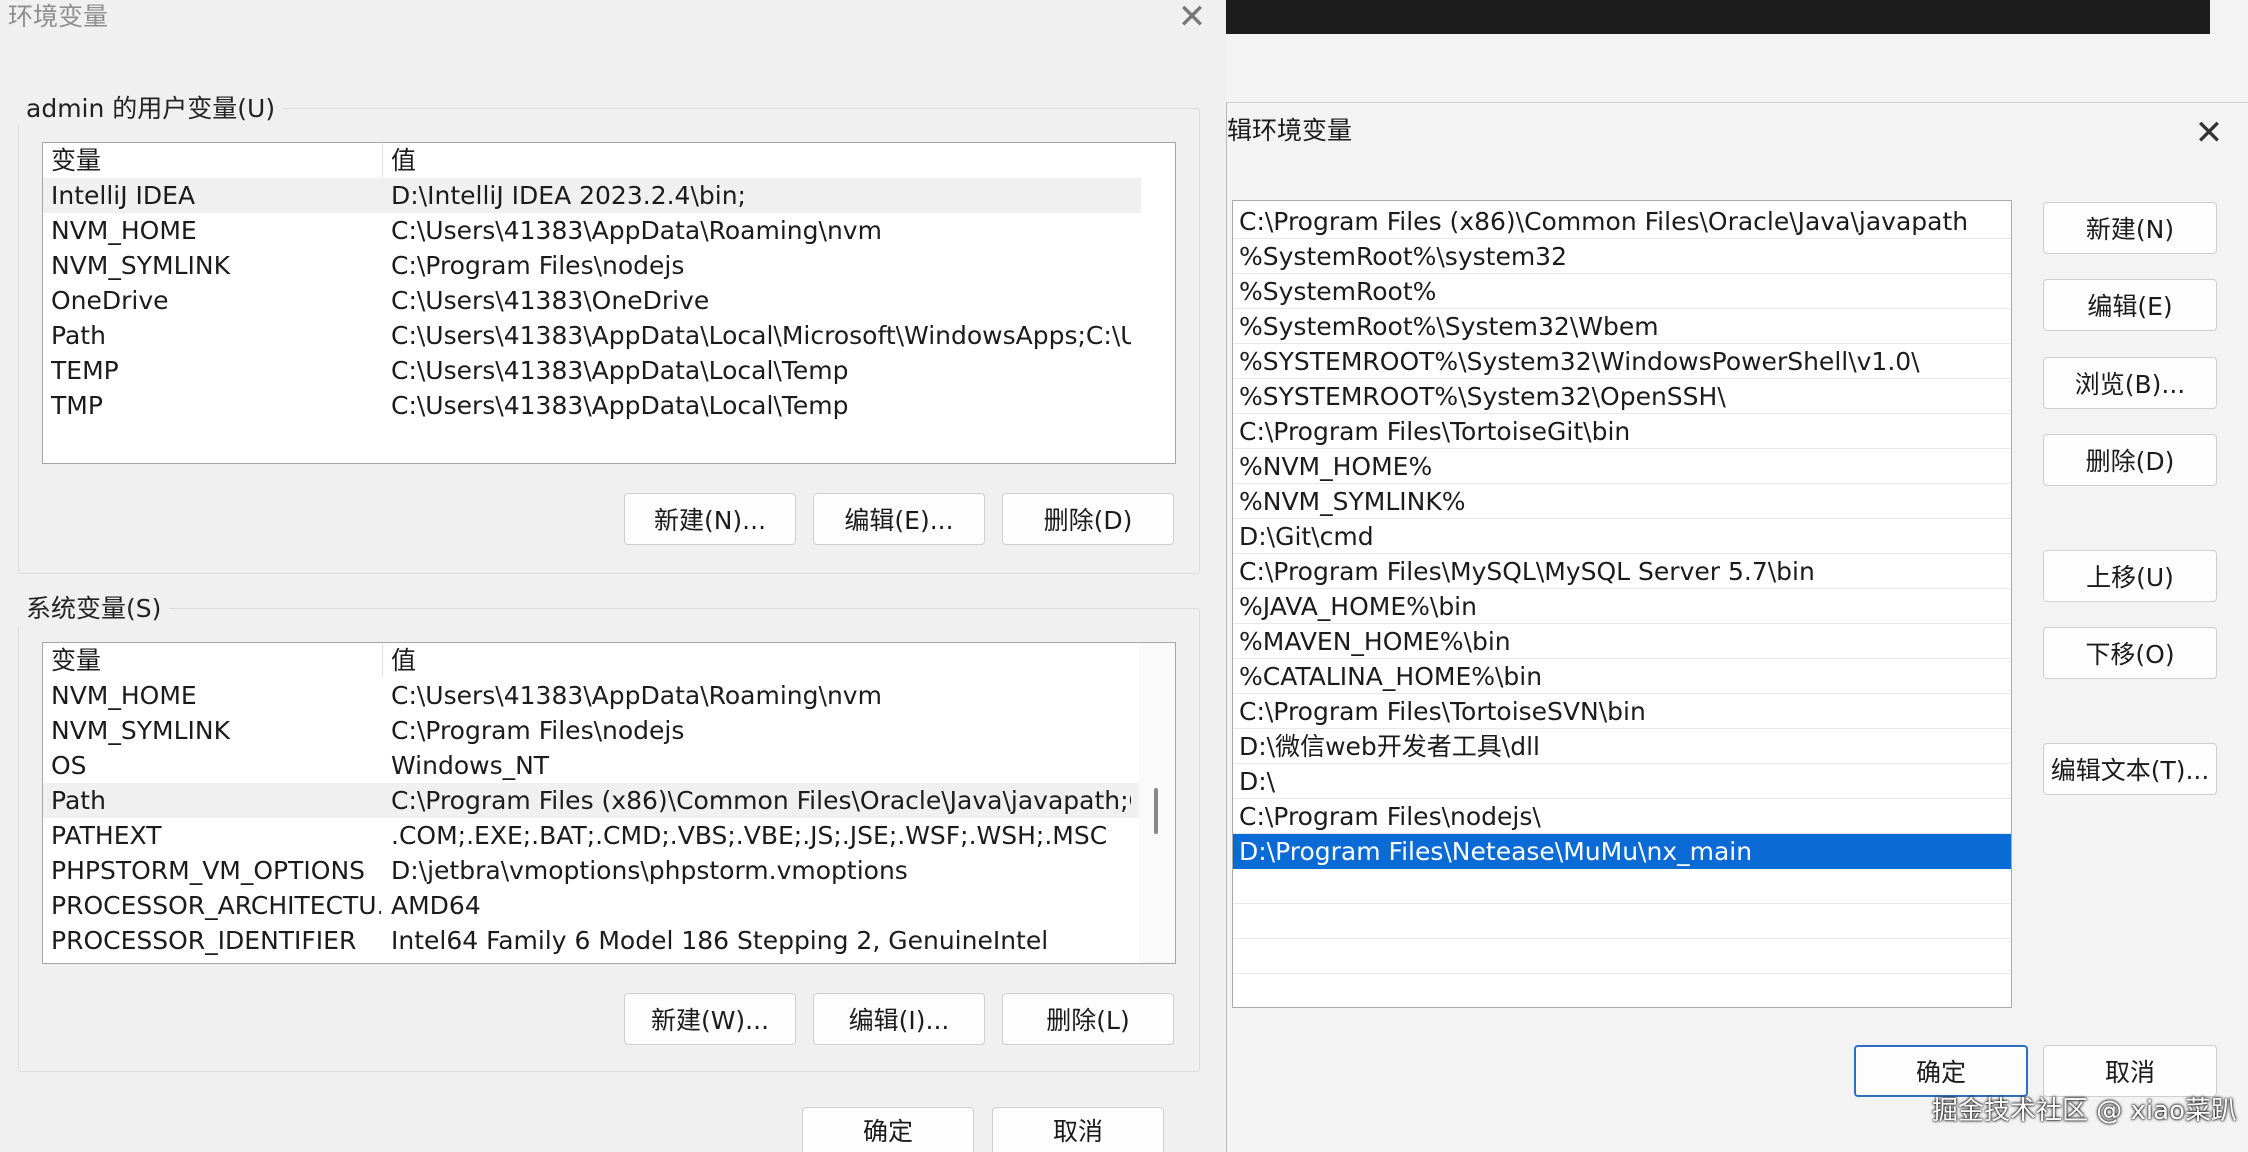  Describe the element at coordinates (592, 765) in the screenshot. I see `table-row: OS Windows_NT` at that location.